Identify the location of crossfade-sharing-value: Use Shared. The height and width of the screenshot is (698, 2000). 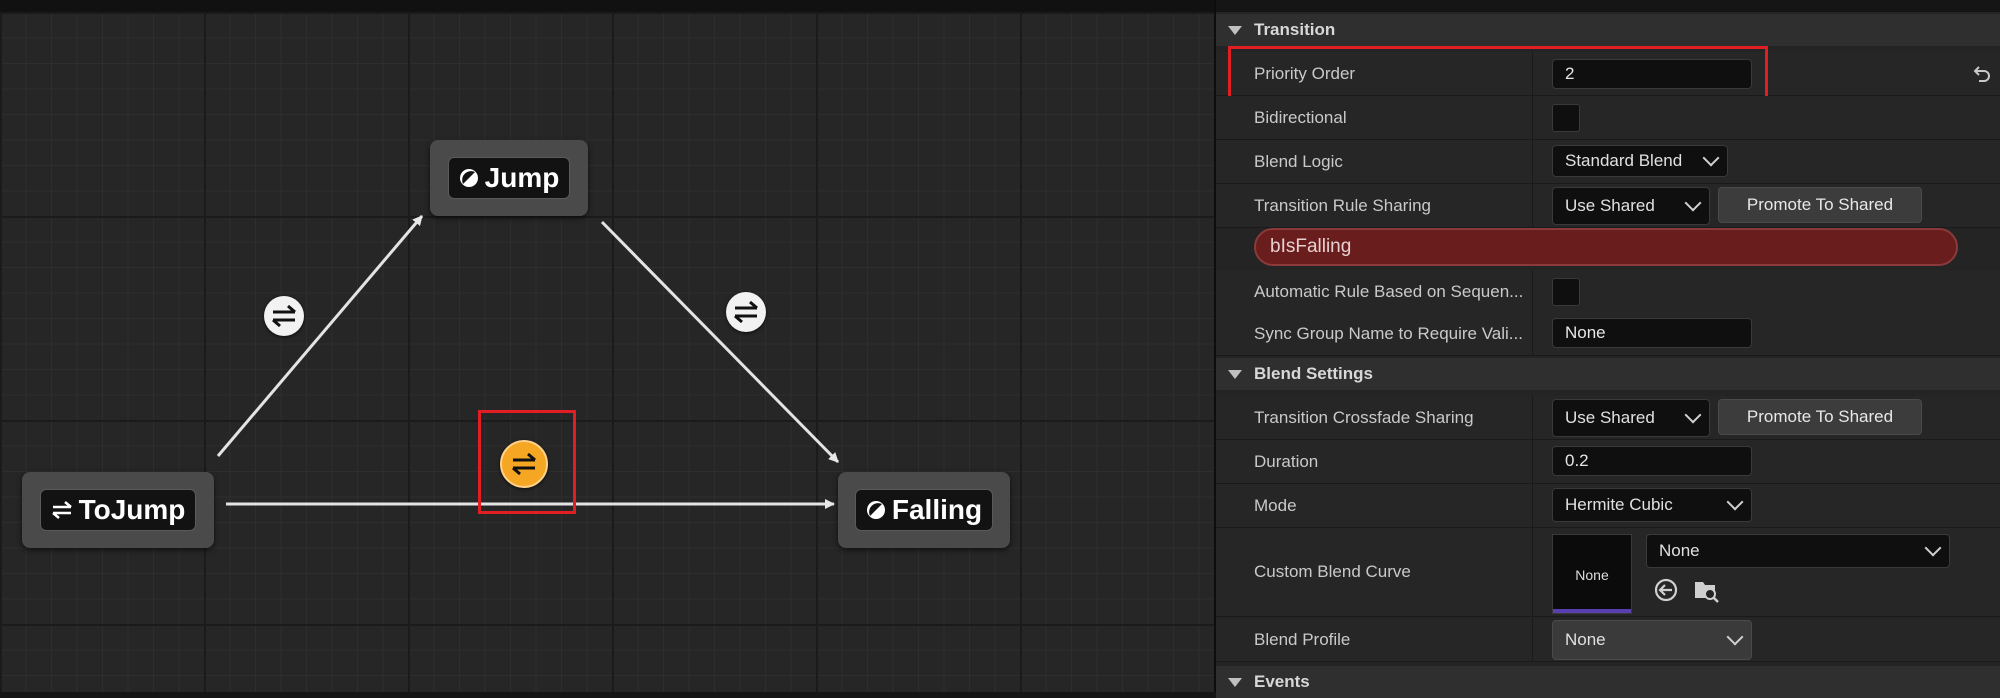
(1610, 417).